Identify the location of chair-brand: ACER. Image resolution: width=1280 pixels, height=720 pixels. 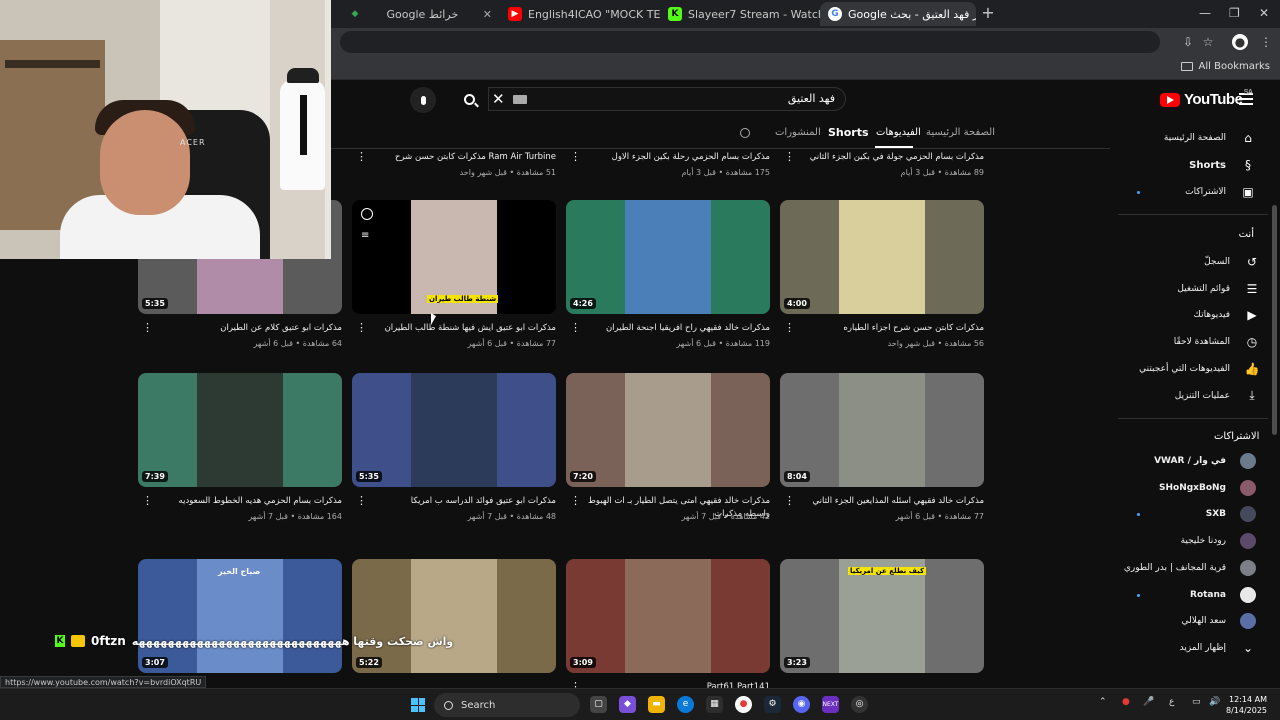
(193, 142).